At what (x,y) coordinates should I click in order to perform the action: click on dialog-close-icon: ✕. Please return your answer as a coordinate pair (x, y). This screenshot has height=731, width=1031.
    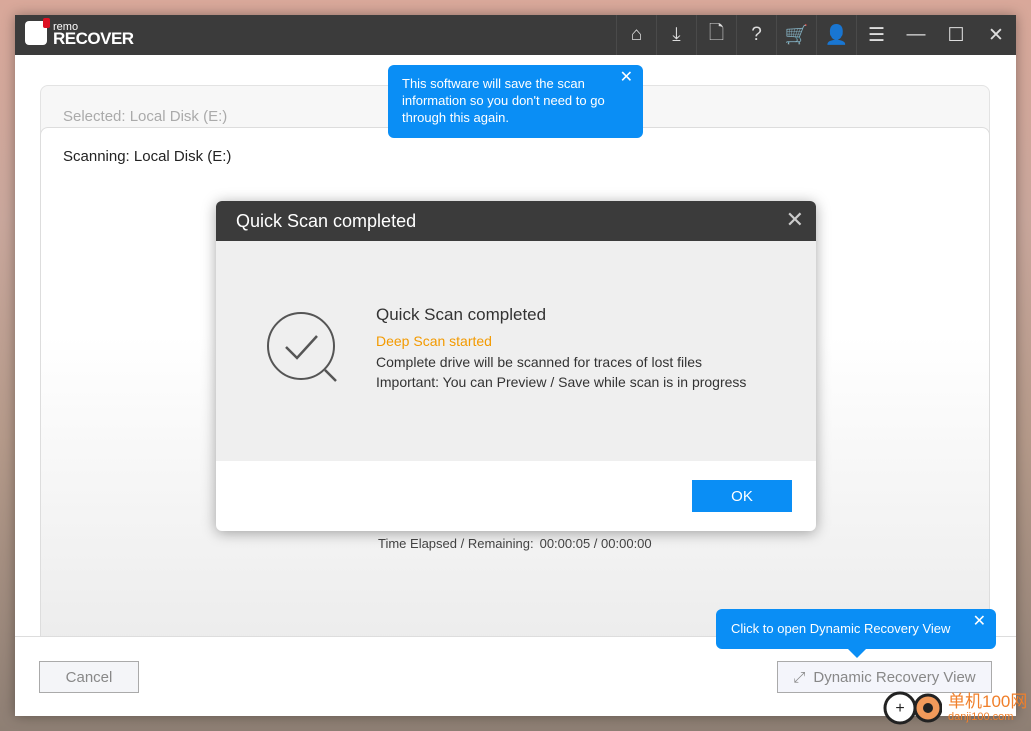
    Looking at the image, I should click on (795, 220).